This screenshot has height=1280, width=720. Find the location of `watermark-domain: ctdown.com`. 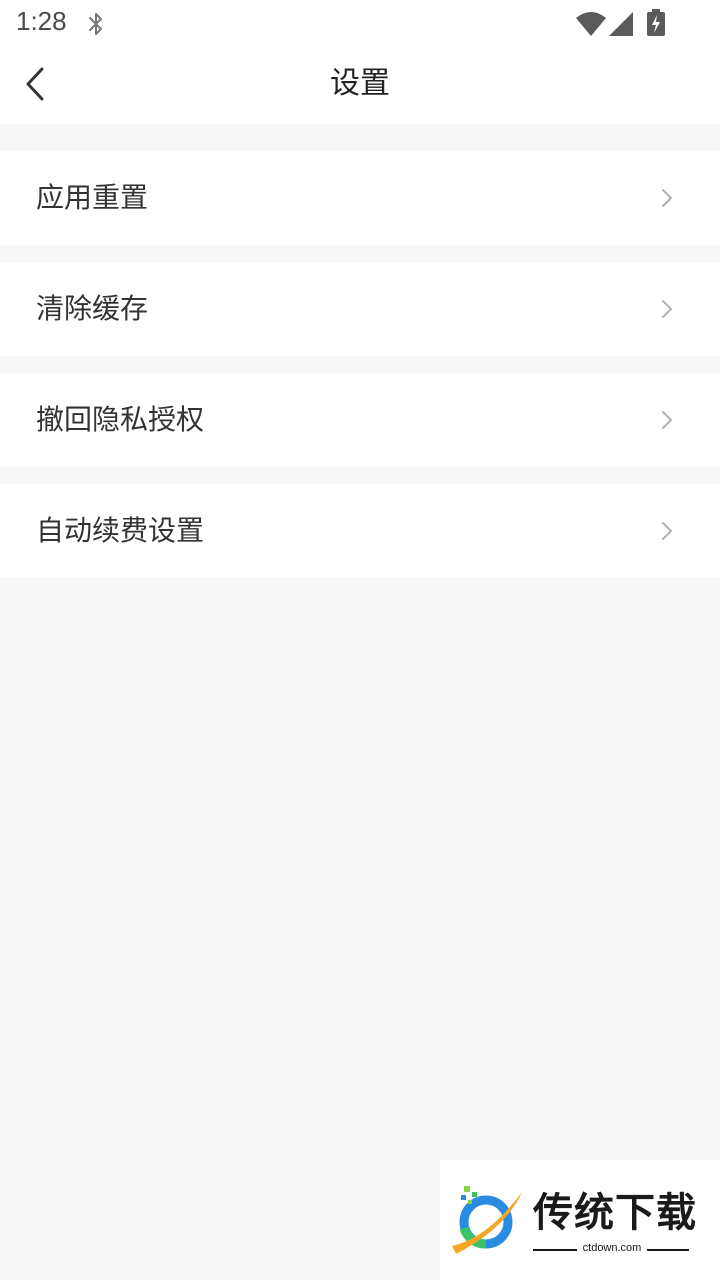

watermark-domain: ctdown.com is located at coordinates (612, 1248).